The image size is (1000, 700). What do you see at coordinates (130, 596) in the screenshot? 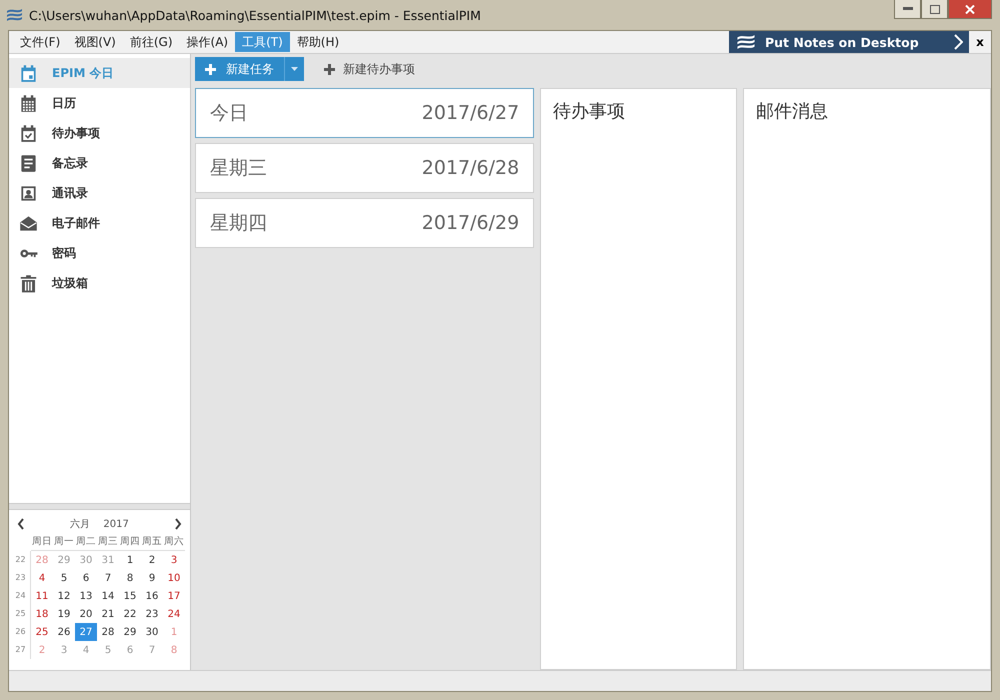
I see `calendar-day: 15` at bounding box center [130, 596].